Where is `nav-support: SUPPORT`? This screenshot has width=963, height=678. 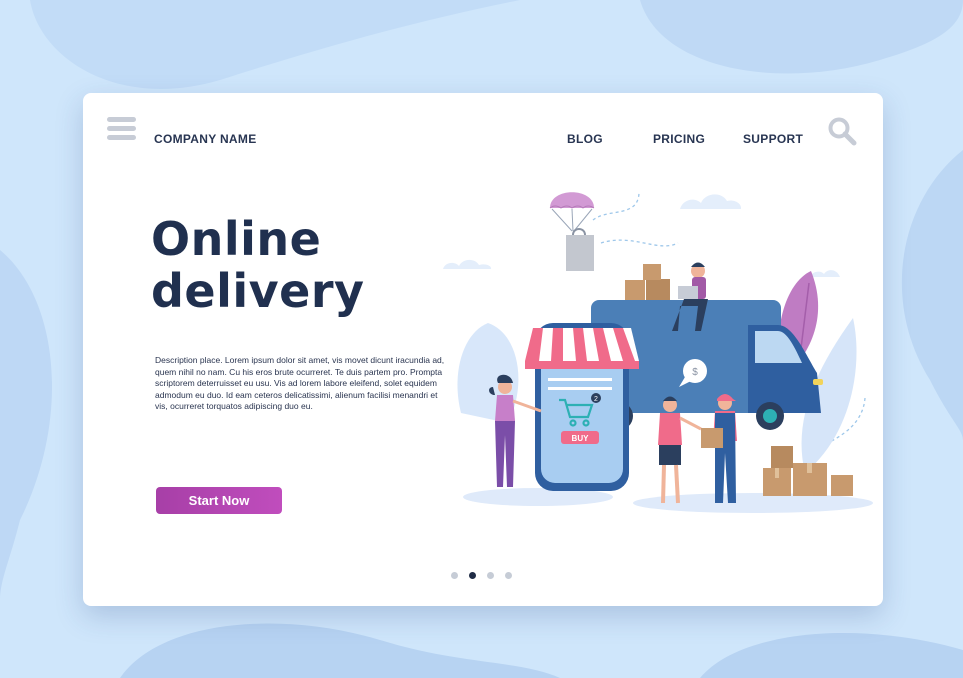
nav-support: SUPPORT is located at coordinates (773, 139).